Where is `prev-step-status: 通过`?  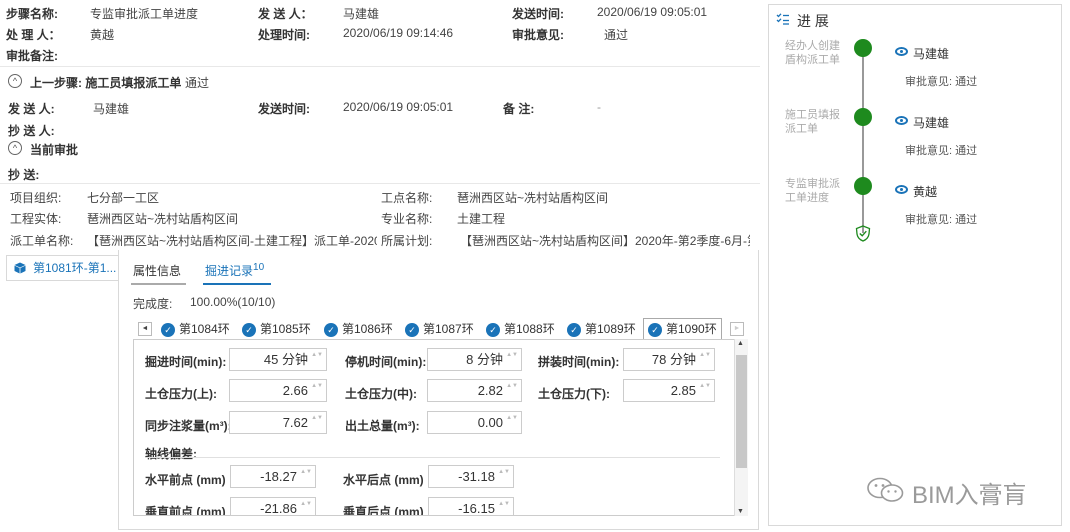 prev-step-status: 通过 is located at coordinates (197, 83).